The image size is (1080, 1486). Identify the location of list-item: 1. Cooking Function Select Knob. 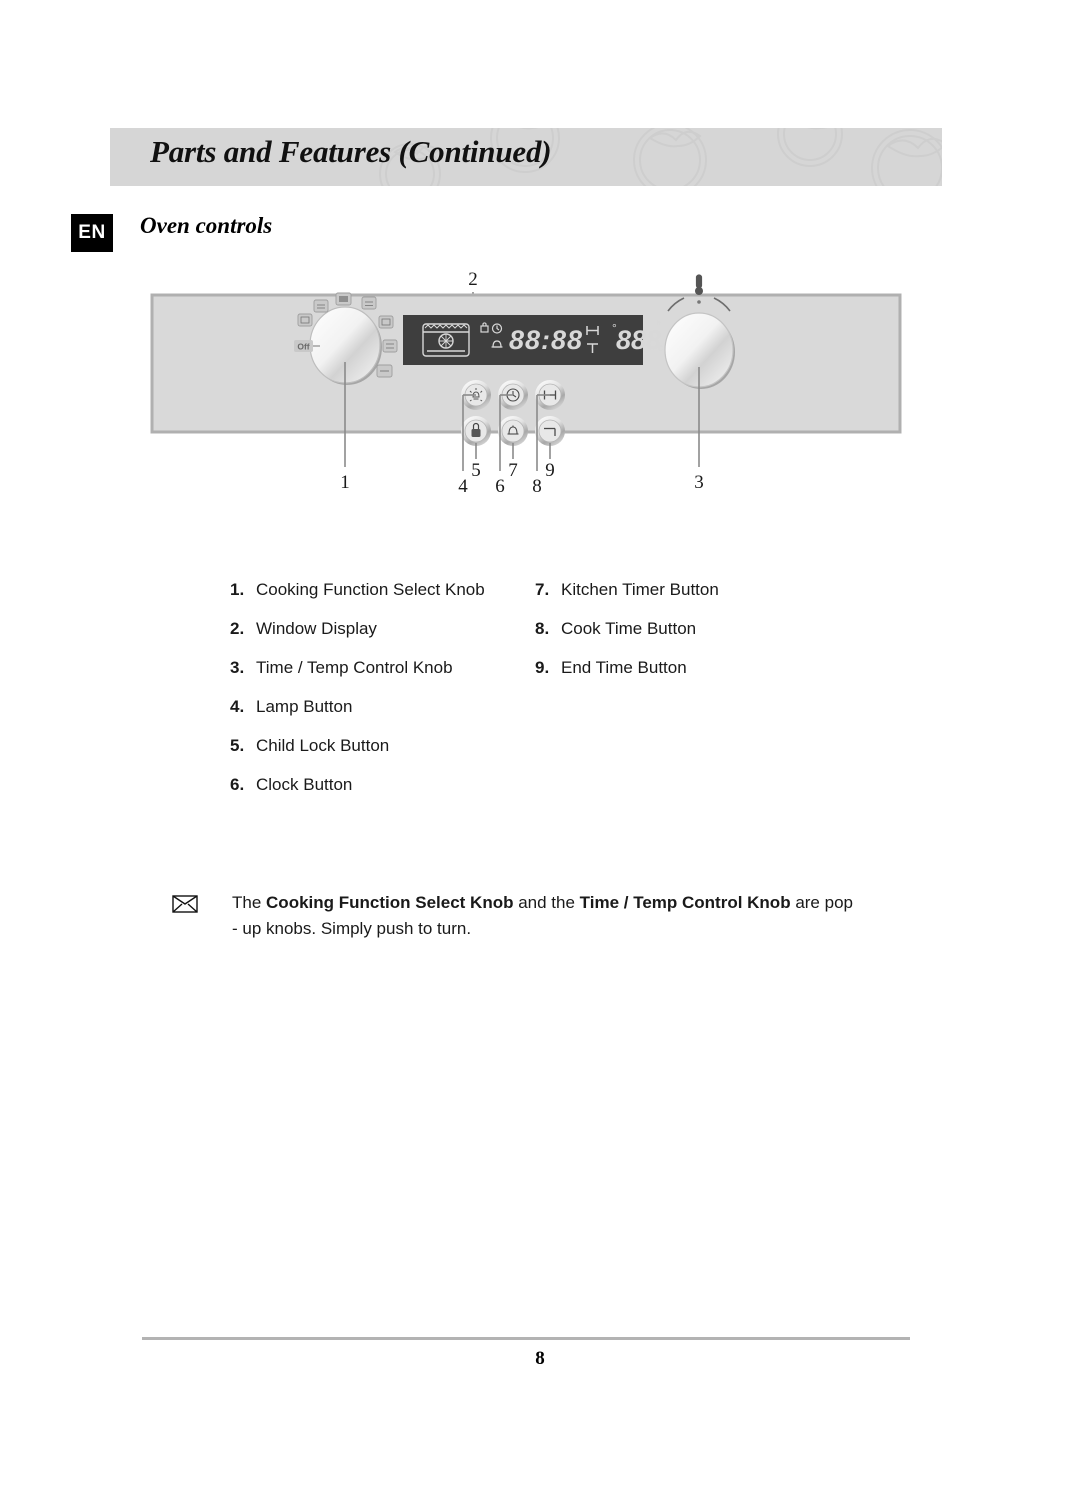
(380, 599).